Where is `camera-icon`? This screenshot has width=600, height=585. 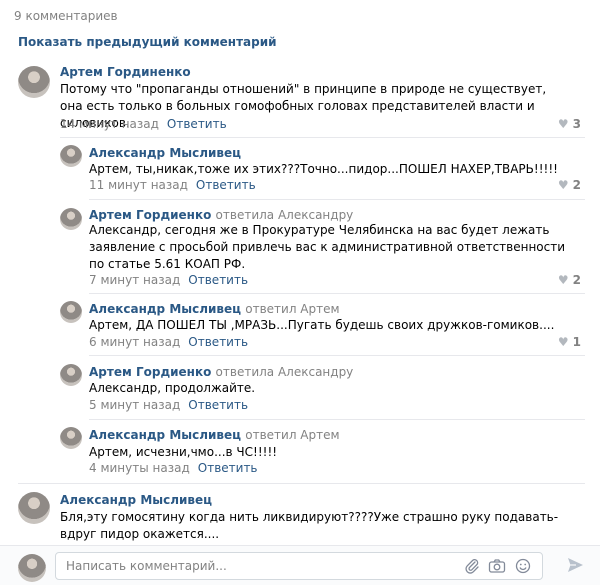
camera-icon is located at coordinates (497, 567).